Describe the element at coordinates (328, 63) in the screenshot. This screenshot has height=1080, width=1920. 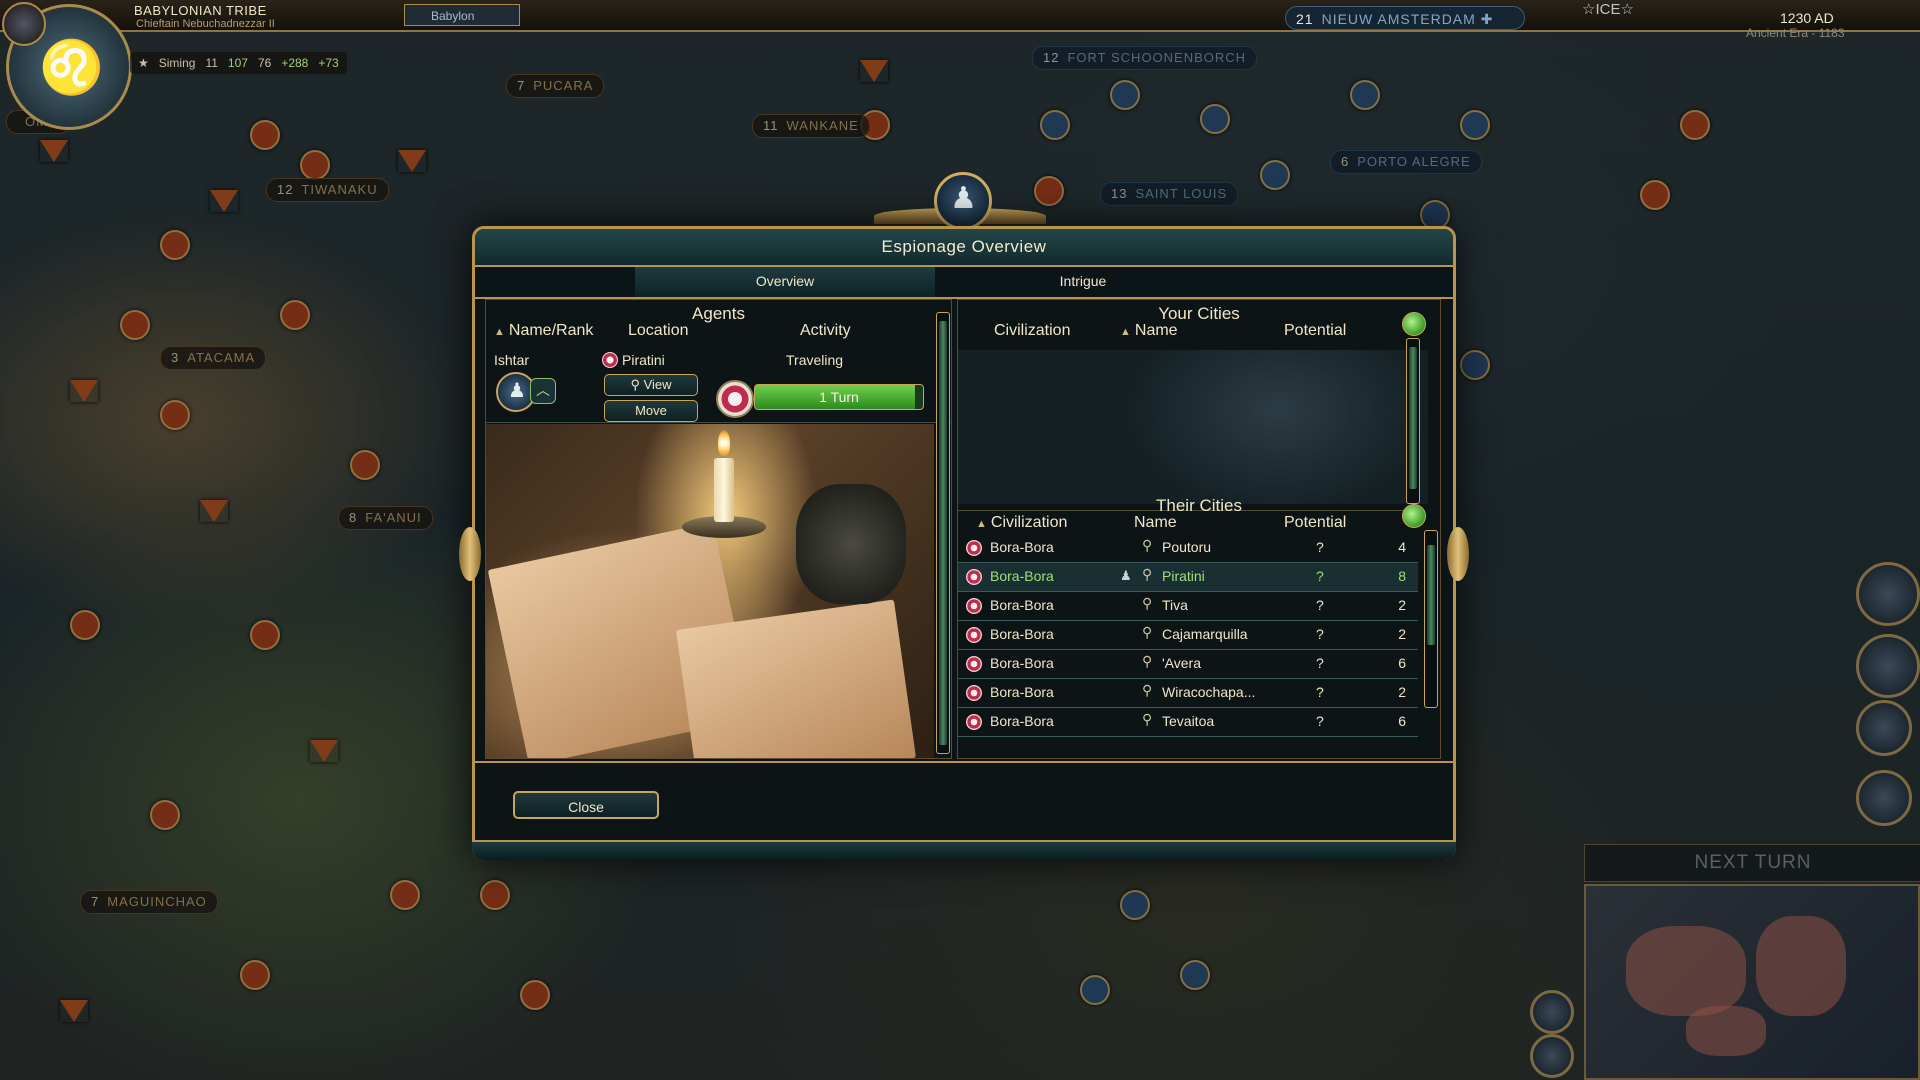
I see `culture-rate: +73` at that location.